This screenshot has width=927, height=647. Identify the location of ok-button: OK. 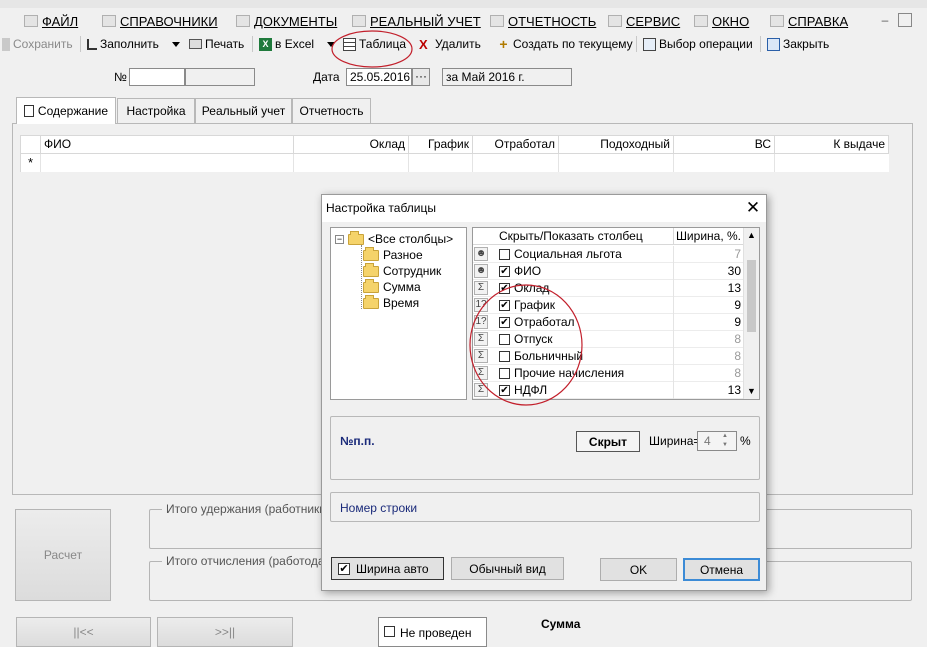
(638, 569).